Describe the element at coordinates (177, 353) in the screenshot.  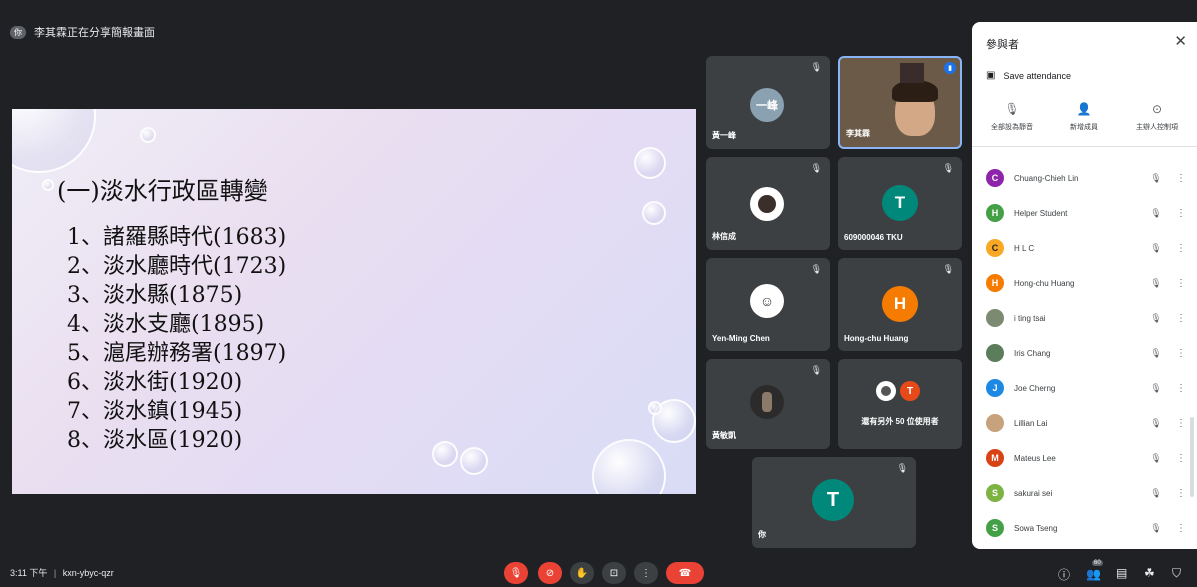
I see `slide-item: 5、滬尾辦務署(1897)` at that location.